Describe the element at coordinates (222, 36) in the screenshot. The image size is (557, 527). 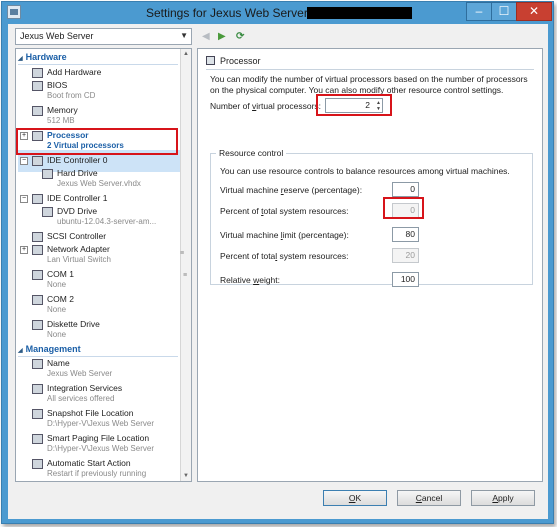
I see `forward-arrow-icon: ▶` at that location.